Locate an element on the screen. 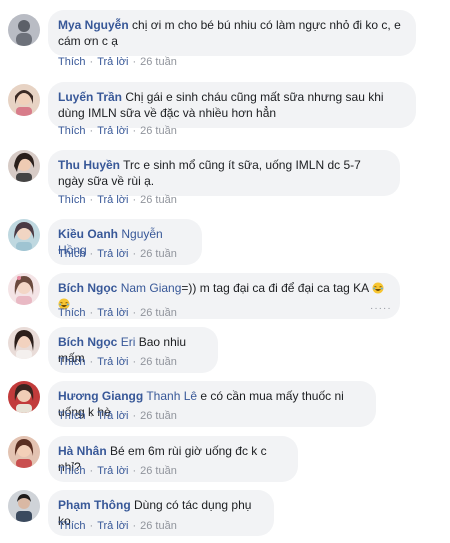 The height and width of the screenshot is (543, 450). comment-author: Kiều Oanh is located at coordinates (88, 234).